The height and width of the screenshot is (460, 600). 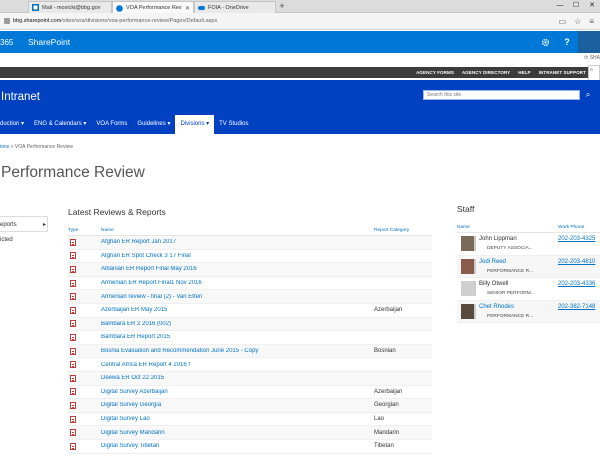 I want to click on table-row: Deewa ER Oct 22 2015, so click(x=250, y=378).